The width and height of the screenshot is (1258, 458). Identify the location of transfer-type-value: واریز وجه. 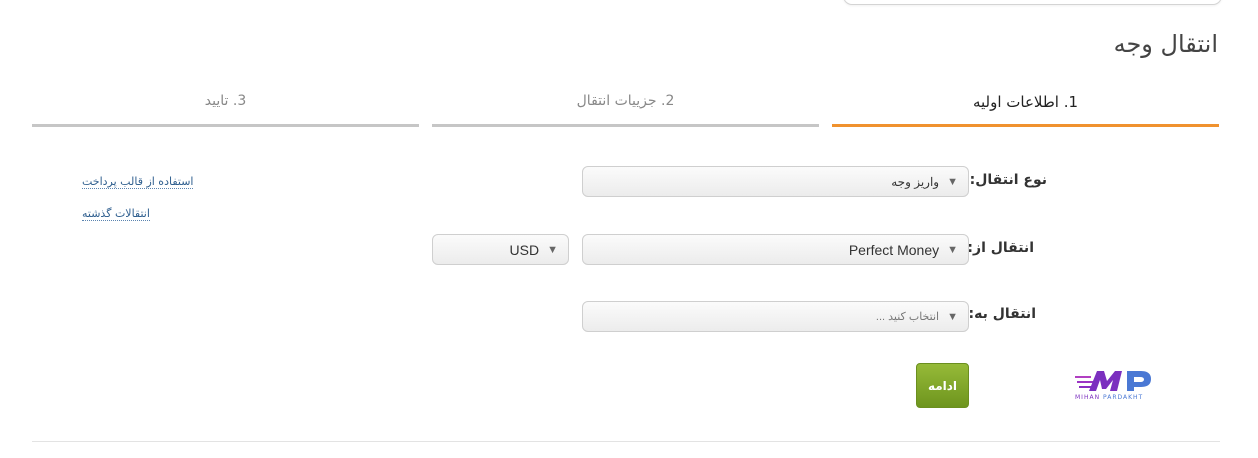
(915, 181).